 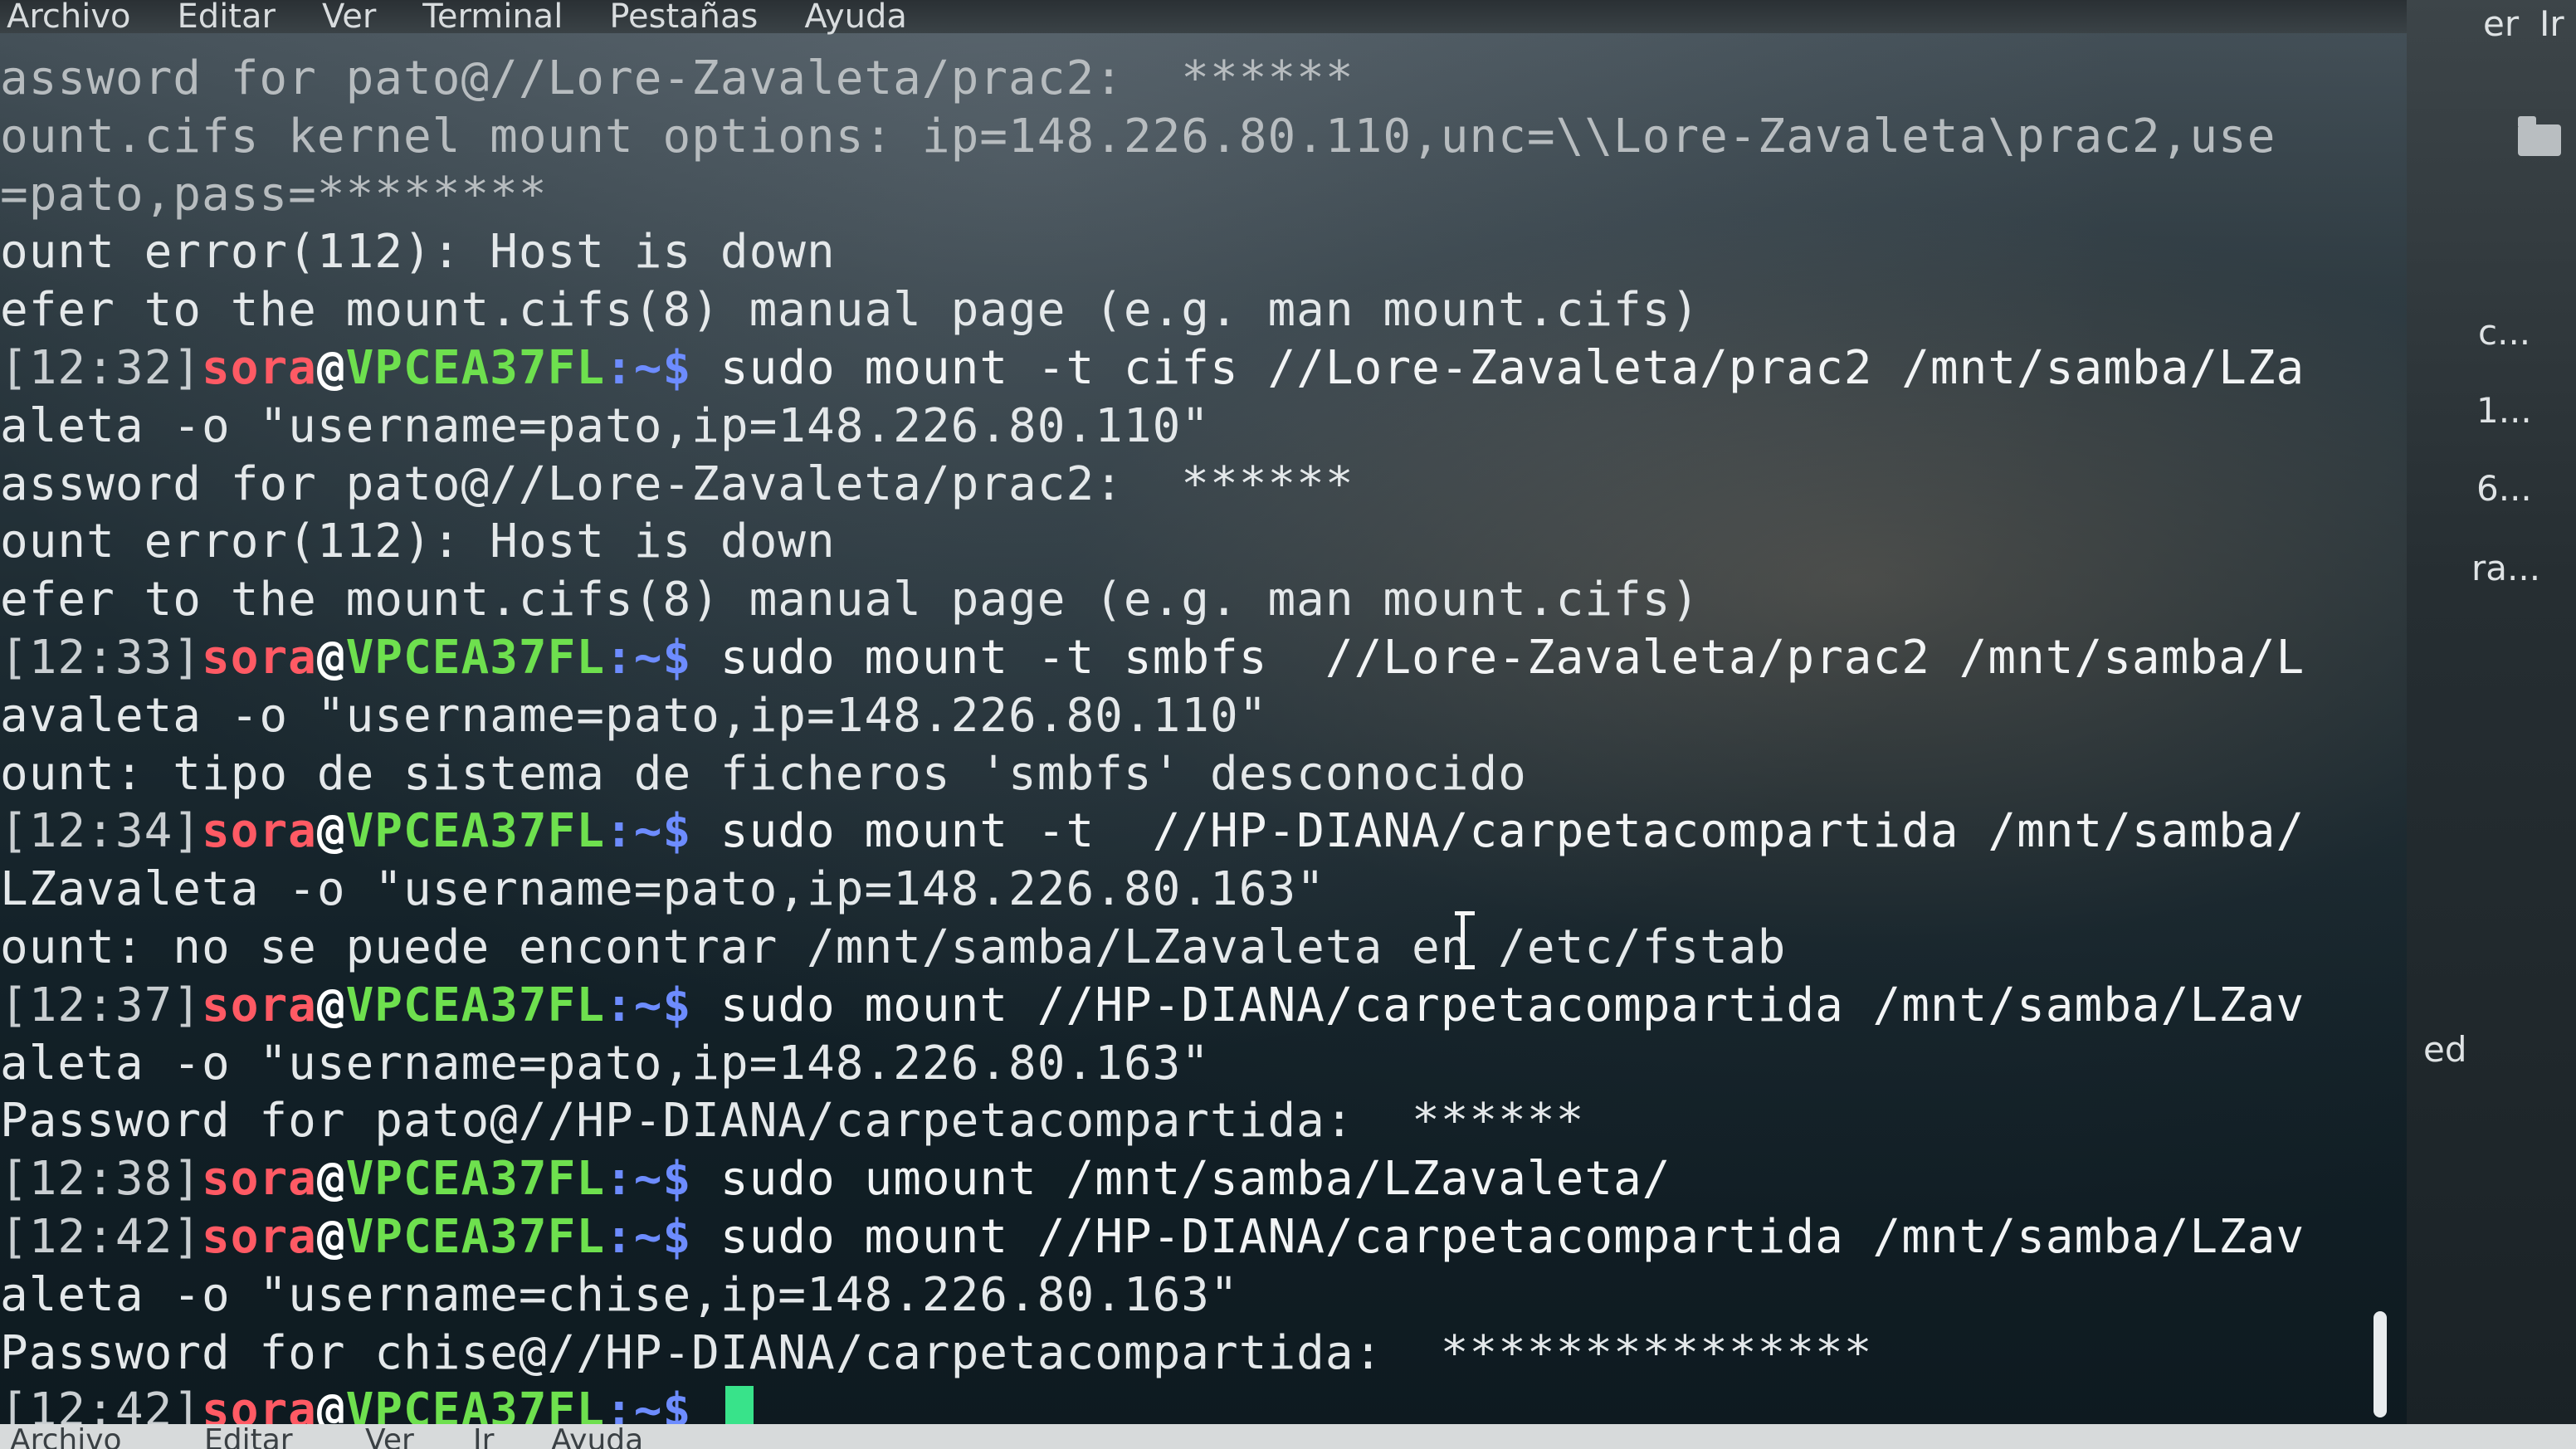 I want to click on terminal-scrollbar, so click(x=2381, y=747).